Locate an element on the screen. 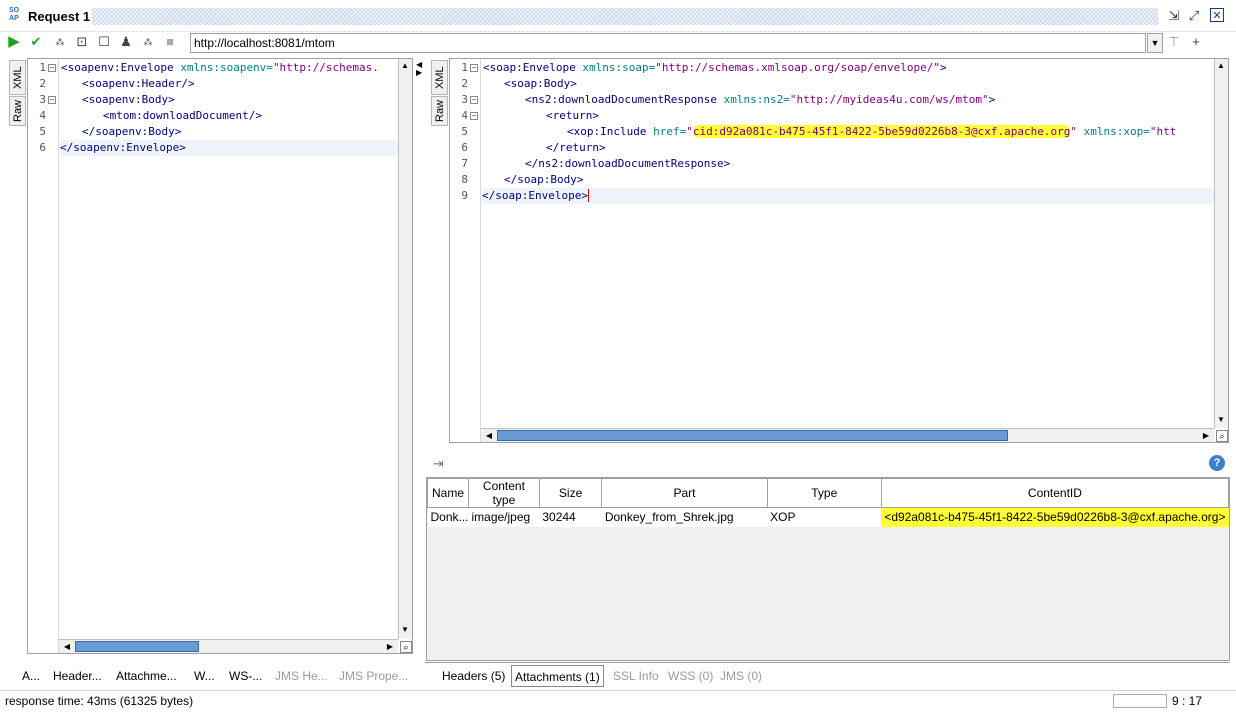 The image size is (1236, 712). cursor-position: 9 : 17 is located at coordinates (1187, 701).